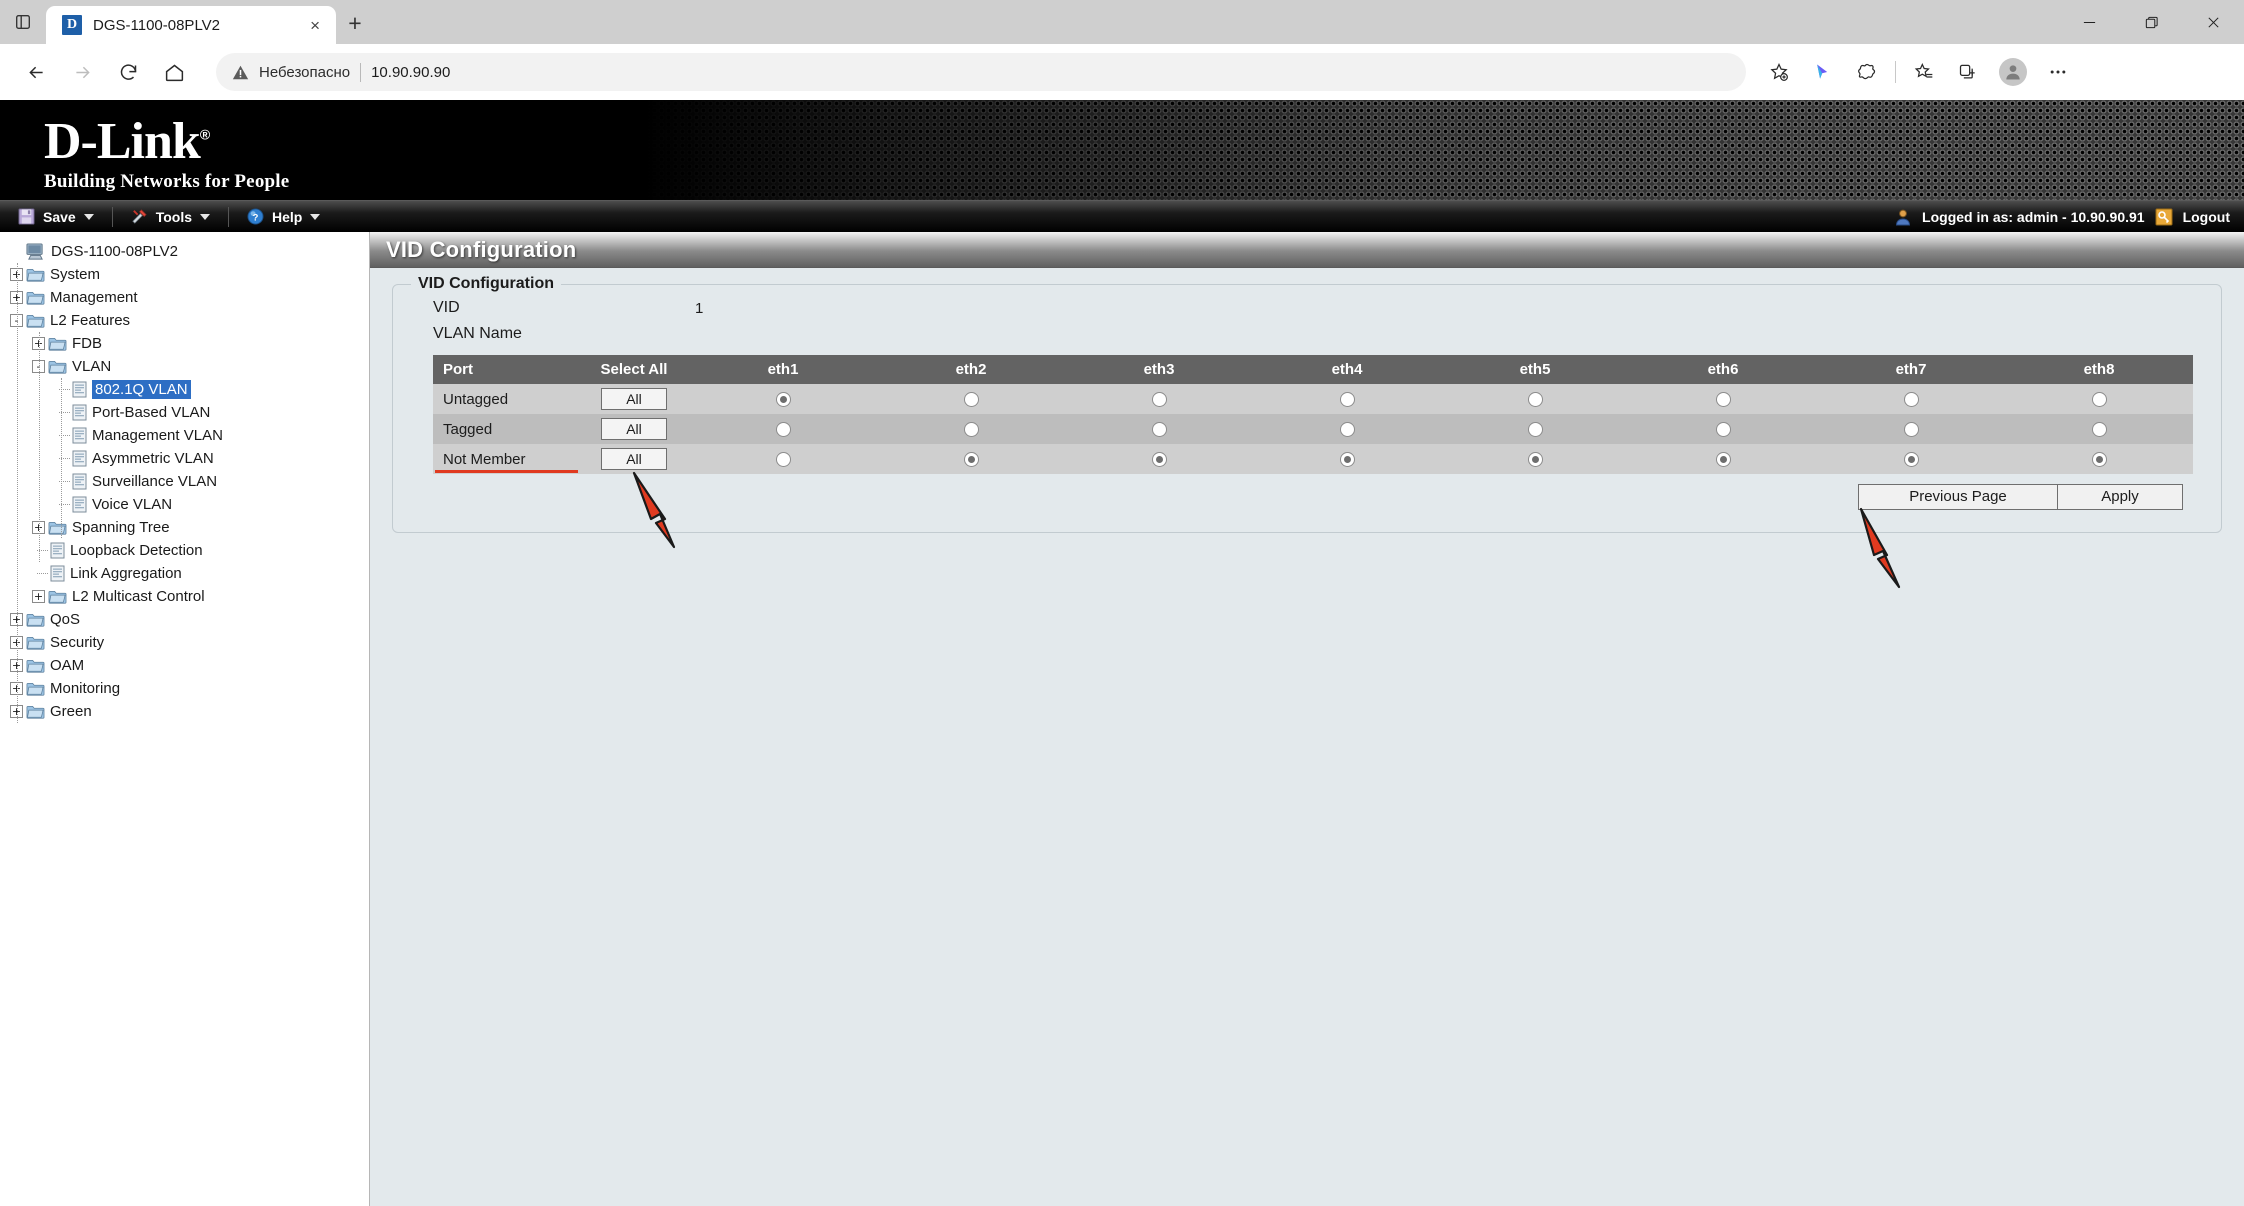 This screenshot has height=1206, width=2244. What do you see at coordinates (189, 527) in the screenshot?
I see `sidebar-item-spanning-tree: + Spanning Tree` at bounding box center [189, 527].